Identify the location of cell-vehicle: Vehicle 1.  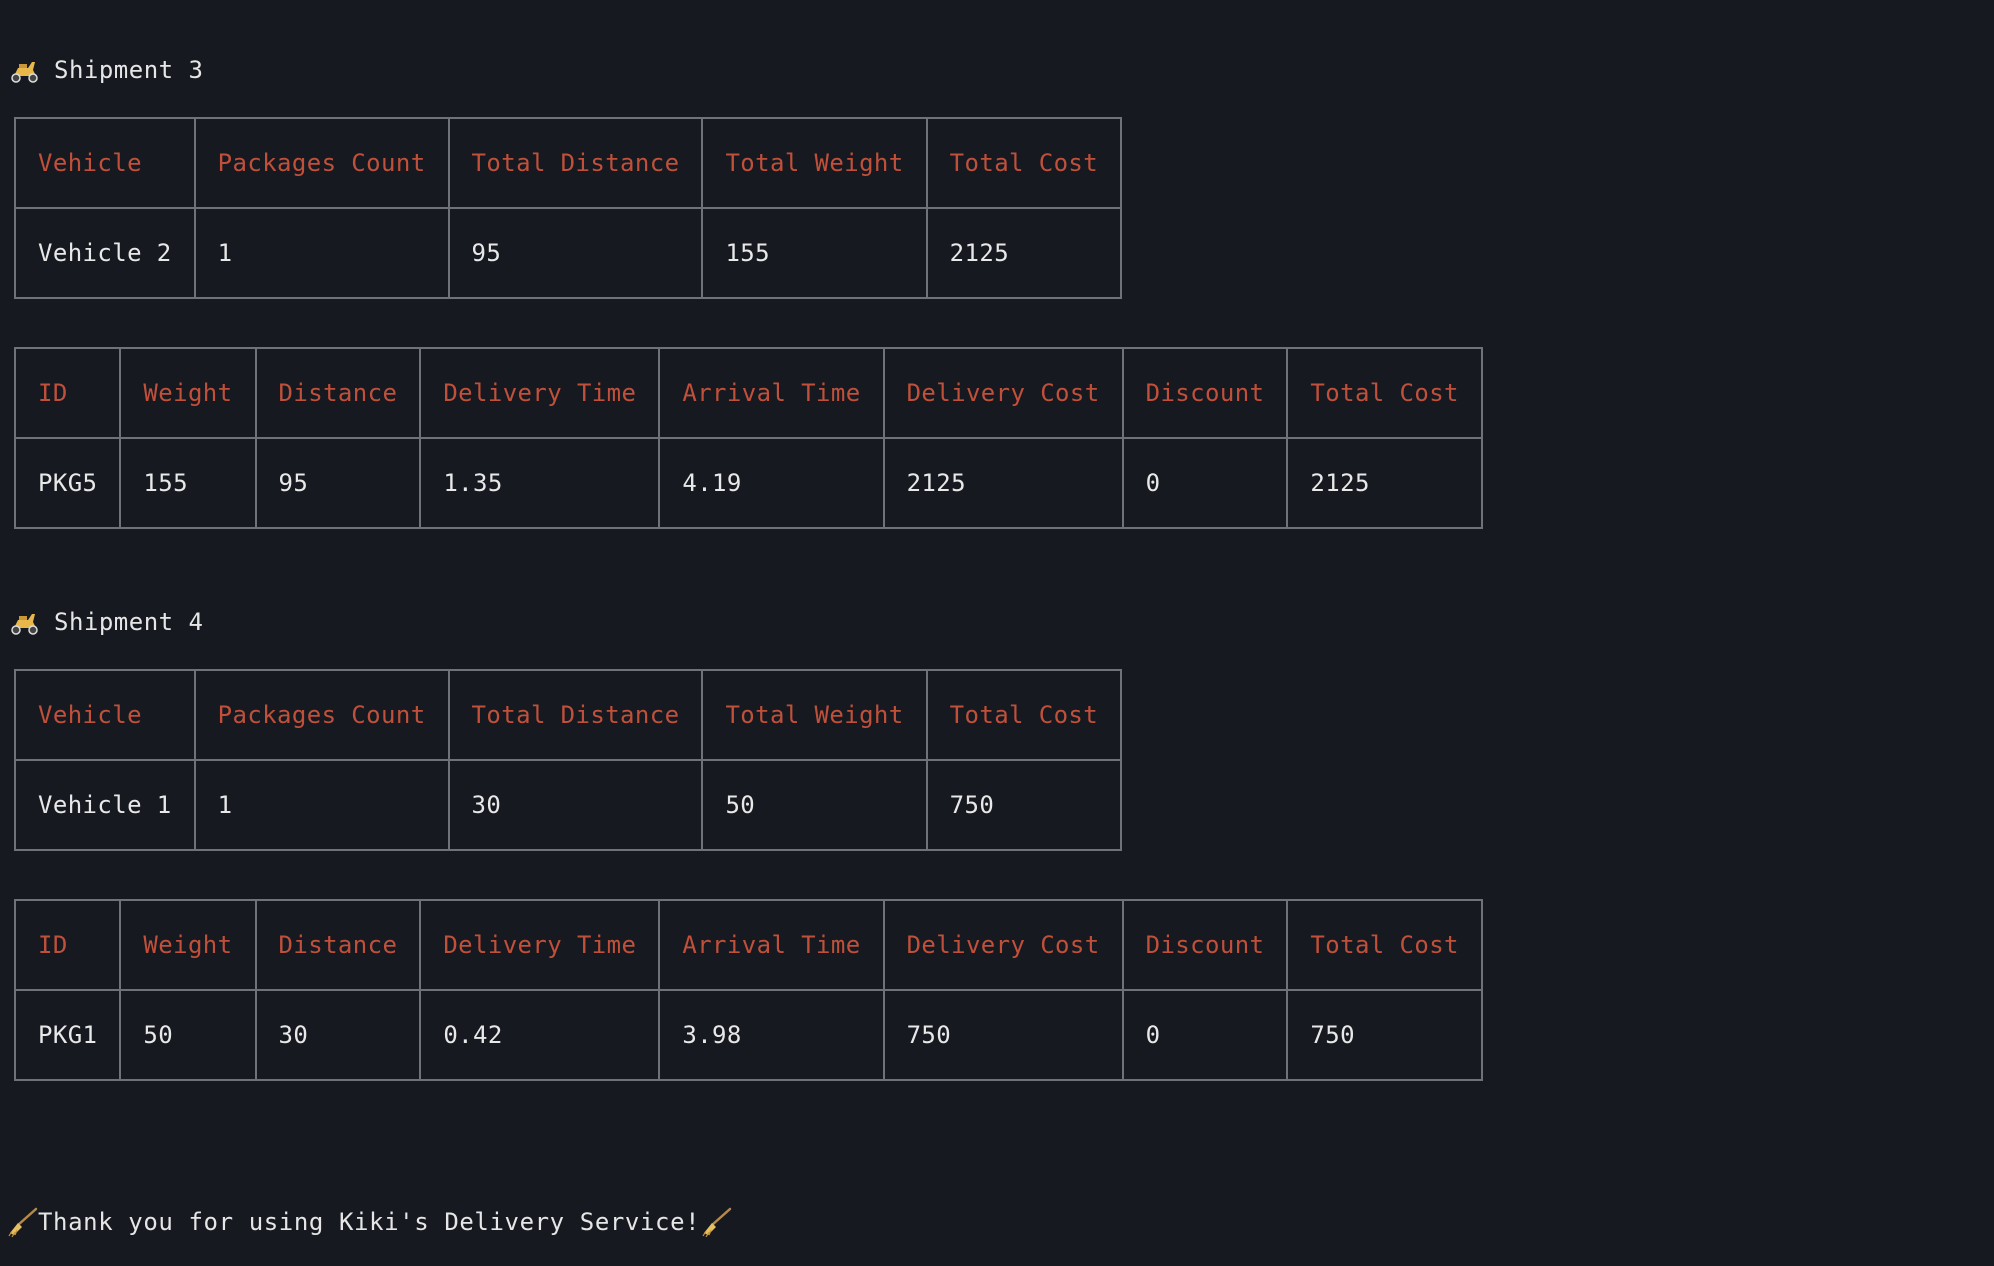
(105, 805).